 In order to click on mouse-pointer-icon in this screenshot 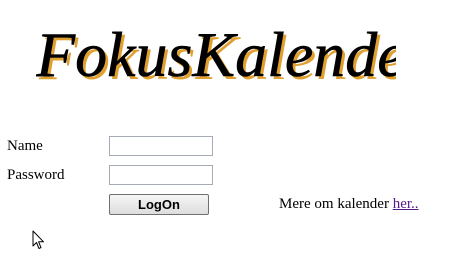, I will do `click(38, 240)`.